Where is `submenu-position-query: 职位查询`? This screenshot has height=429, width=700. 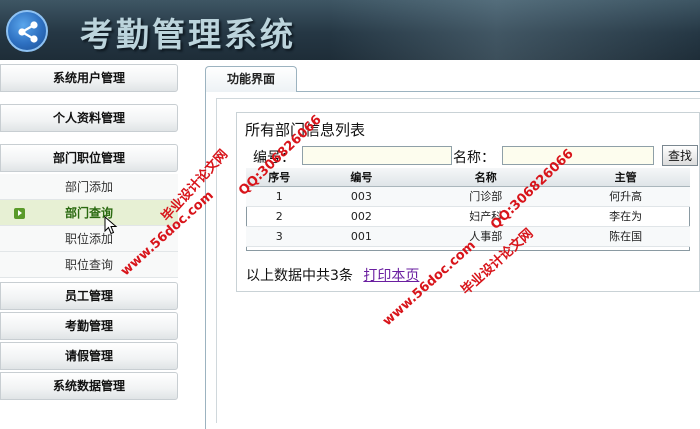
submenu-position-query: 职位查询 is located at coordinates (89, 265).